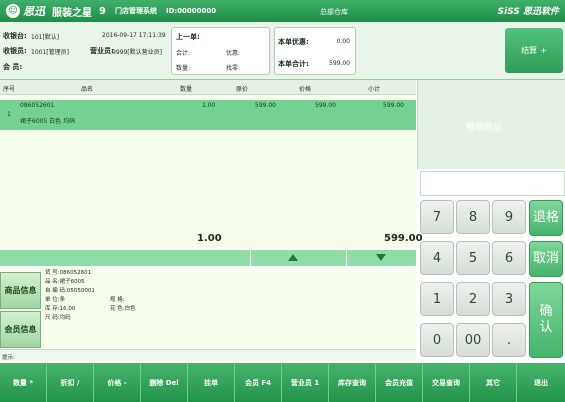 Image resolution: width=565 pixels, height=402 pixels. I want to click on checkout-label: 结算, so click(529, 50).